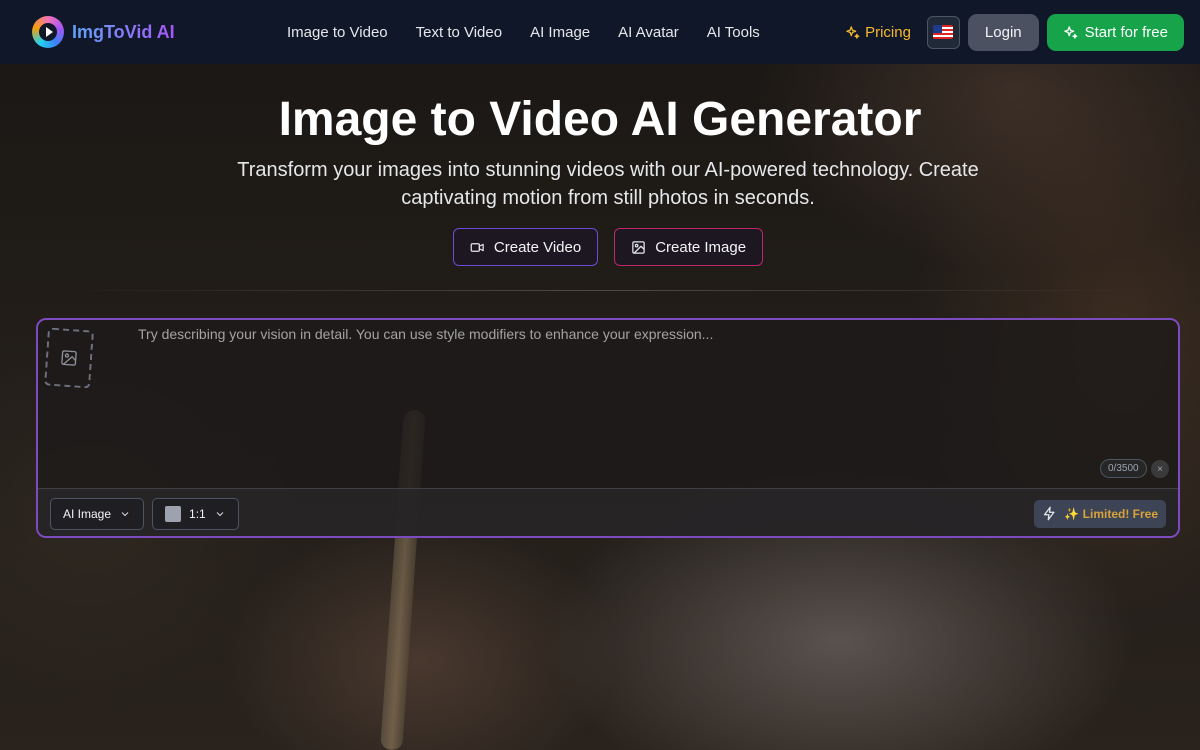 Image resolution: width=1200 pixels, height=750 pixels. Describe the element at coordinates (560, 32) in the screenshot. I see `nav-item-ai-image: AI Image` at that location.